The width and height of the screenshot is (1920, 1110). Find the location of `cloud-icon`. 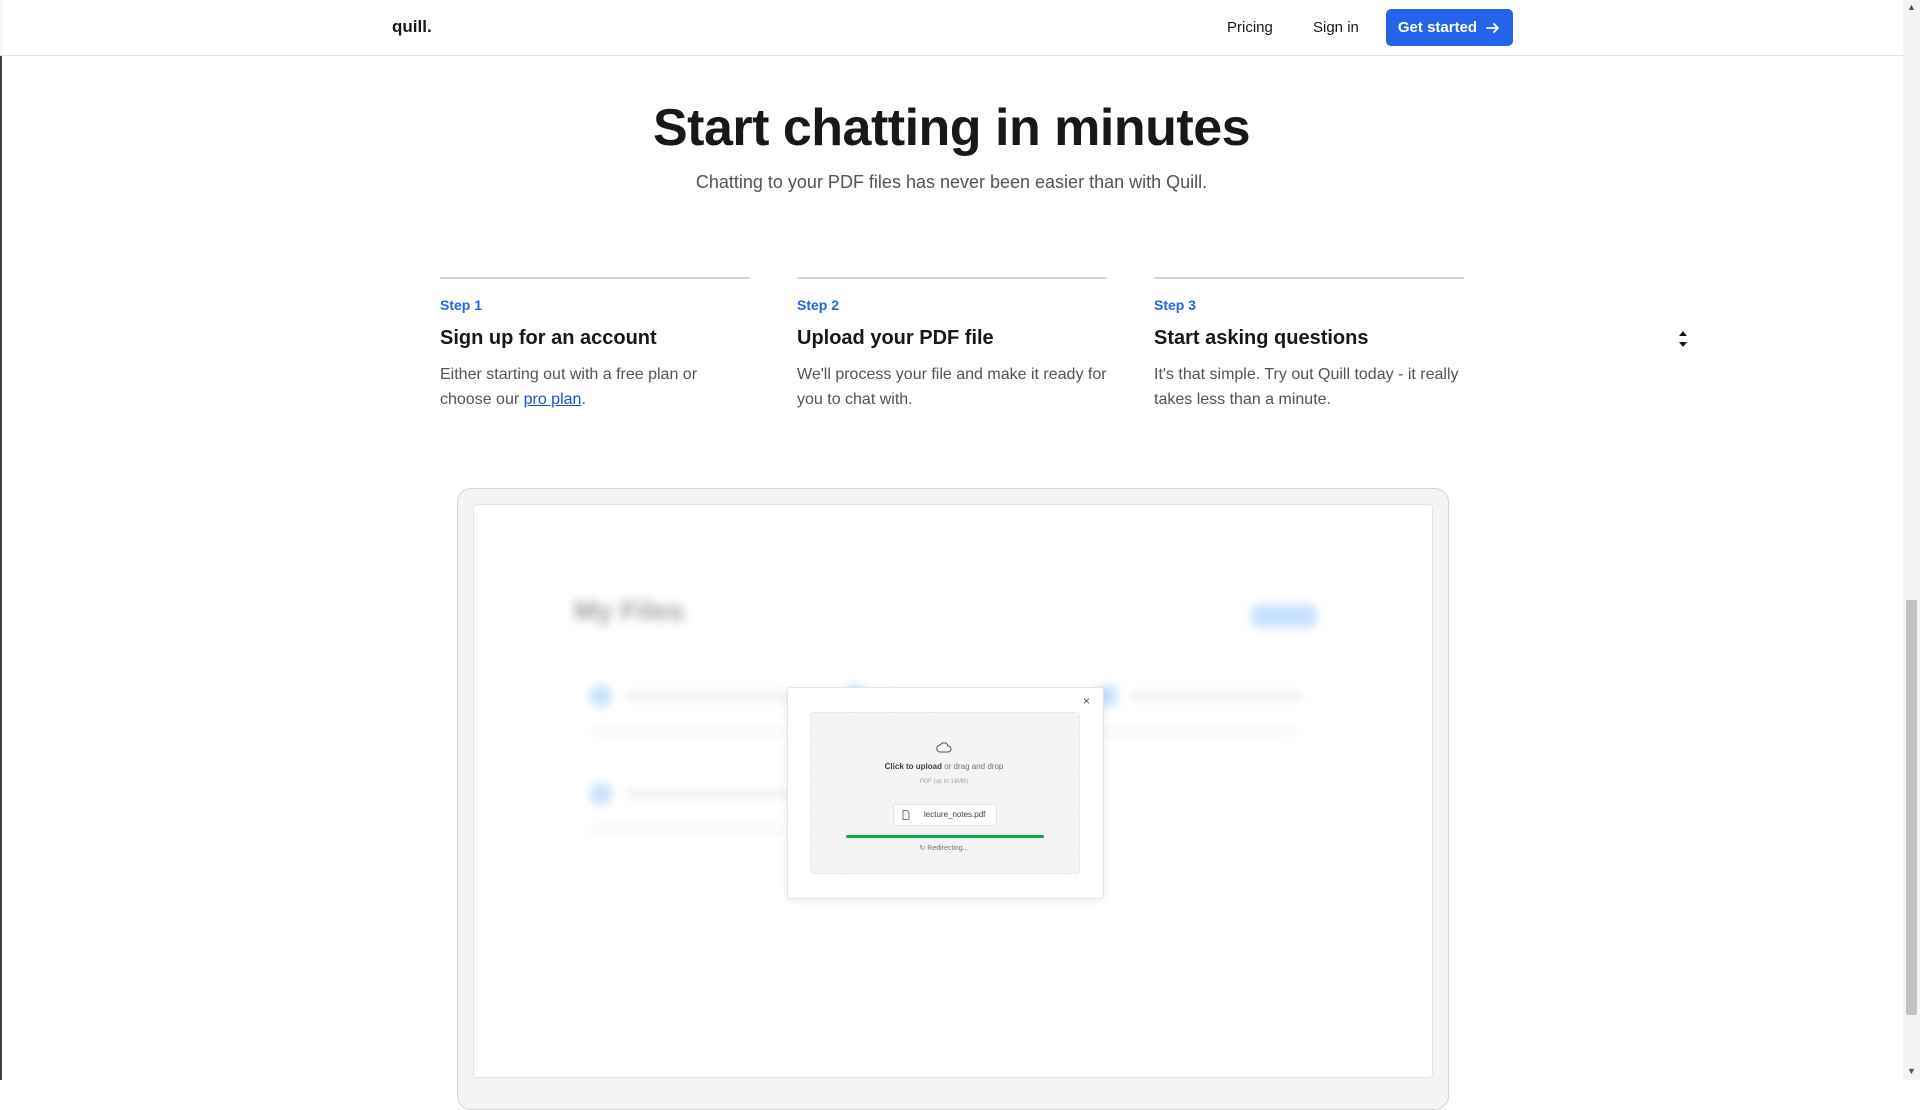

cloud-icon is located at coordinates (944, 747).